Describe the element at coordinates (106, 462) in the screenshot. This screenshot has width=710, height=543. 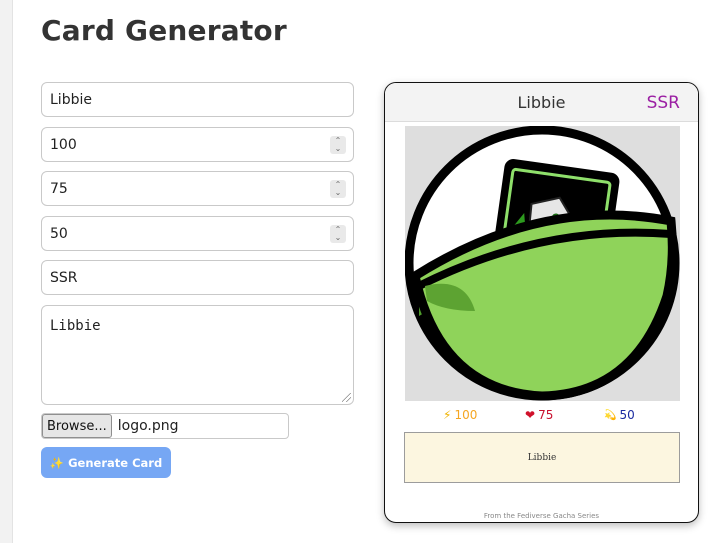
I see `generate-card-button: ✨ Generate Card` at that location.